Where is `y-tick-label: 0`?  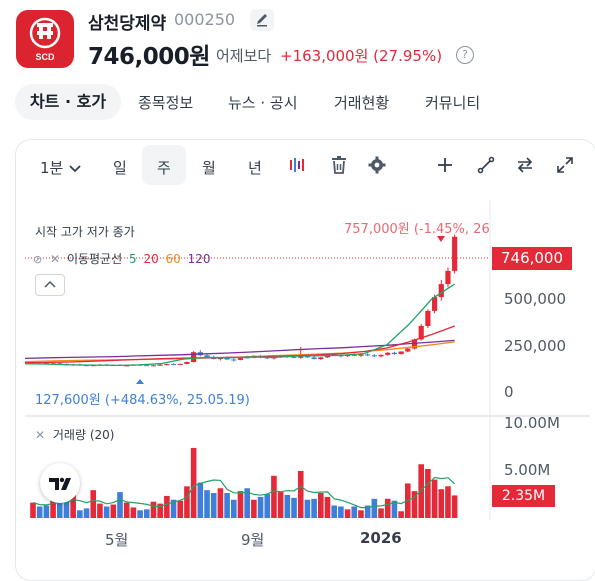
y-tick-label: 0 is located at coordinates (509, 392).